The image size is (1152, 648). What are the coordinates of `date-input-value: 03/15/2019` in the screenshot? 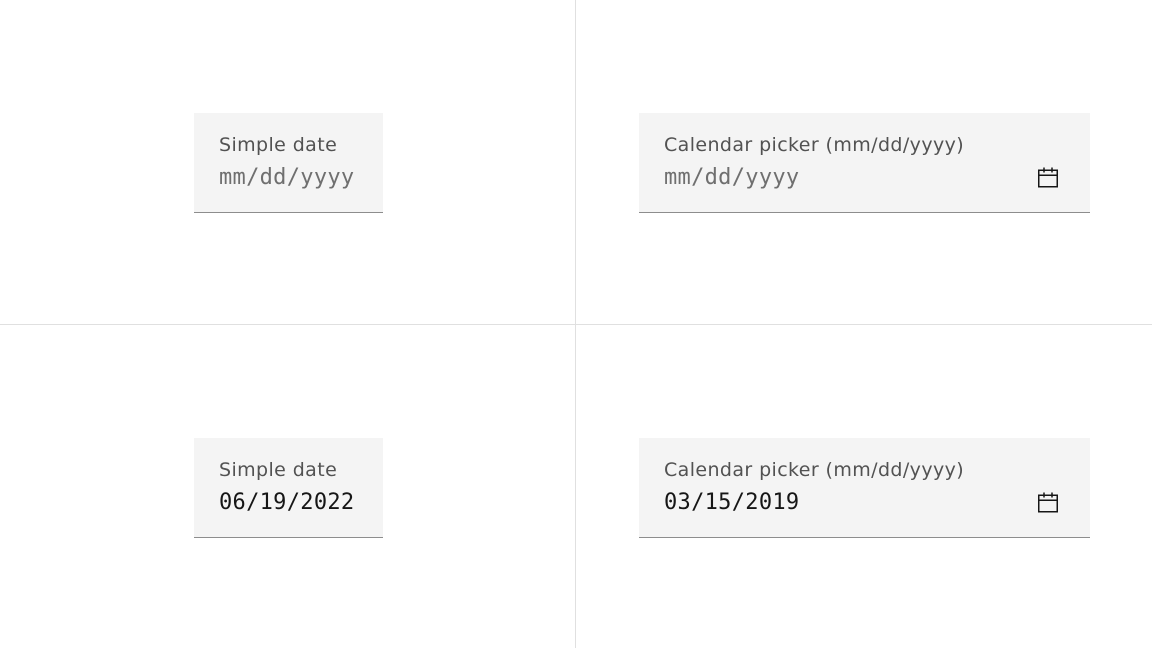 It's located at (731, 502).